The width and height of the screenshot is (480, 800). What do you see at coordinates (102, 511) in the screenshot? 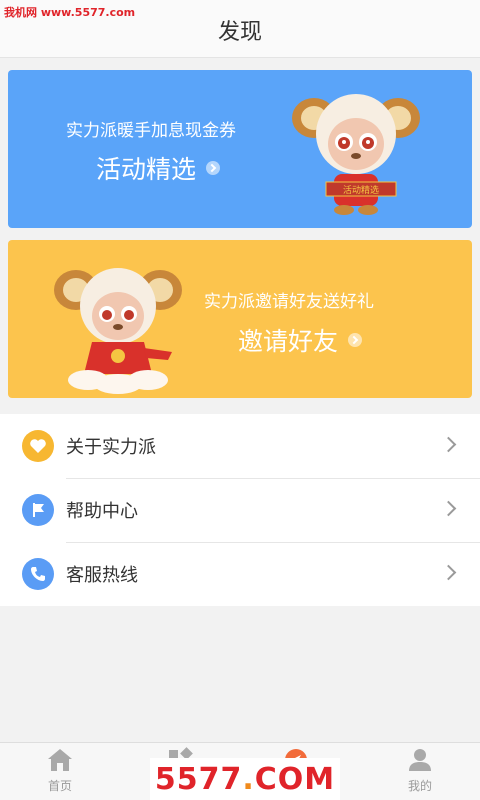
I see `menu-item-help-label: 帮助中心` at bounding box center [102, 511].